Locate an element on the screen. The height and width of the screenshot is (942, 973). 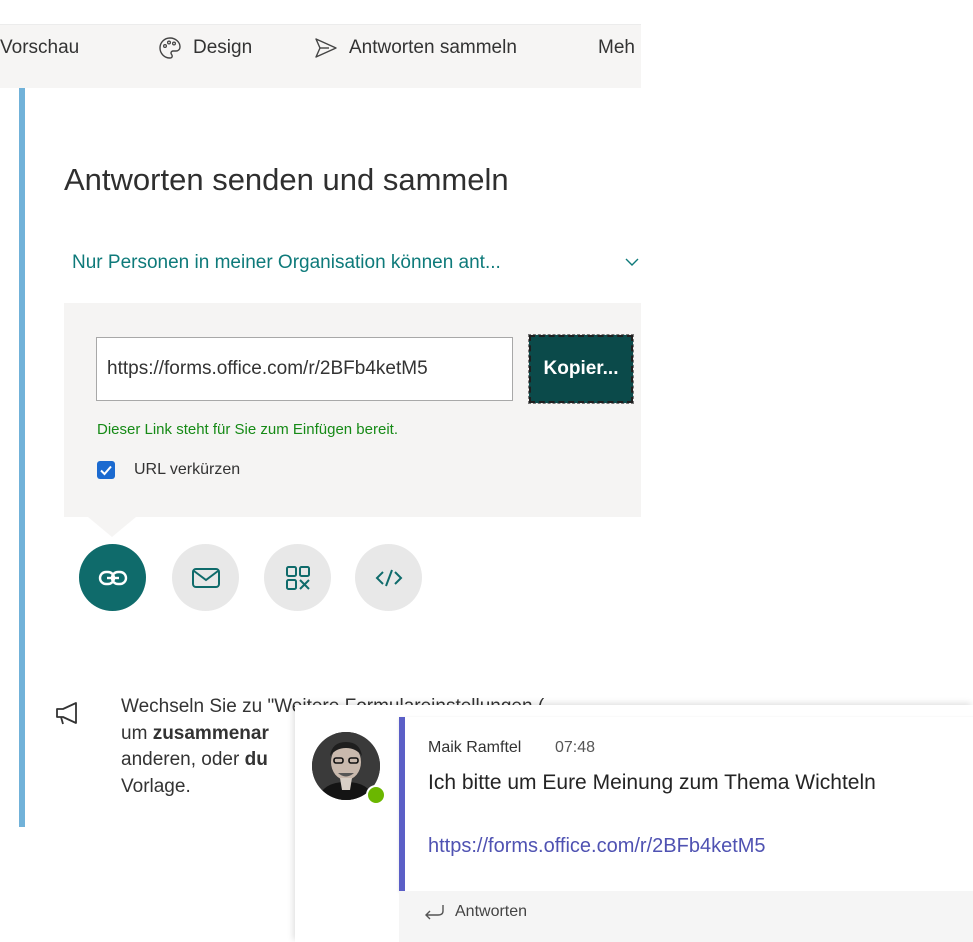
preview-label: Vorschau is located at coordinates (40, 47).